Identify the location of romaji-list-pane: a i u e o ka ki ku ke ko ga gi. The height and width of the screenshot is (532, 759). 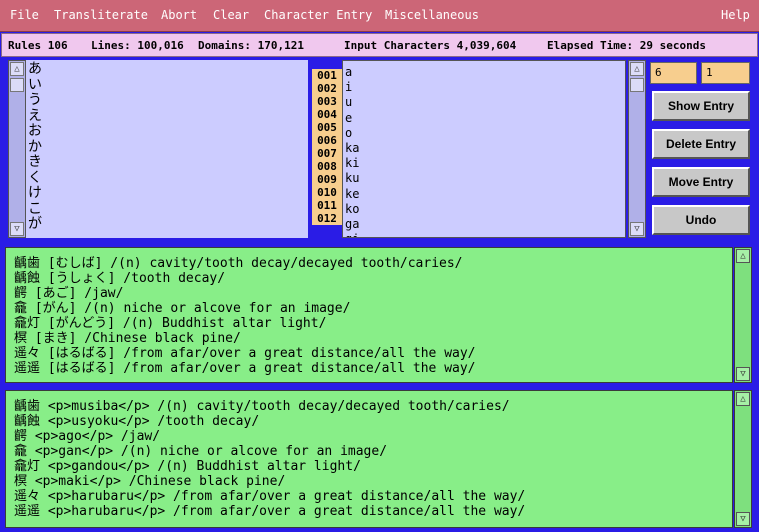
(484, 149).